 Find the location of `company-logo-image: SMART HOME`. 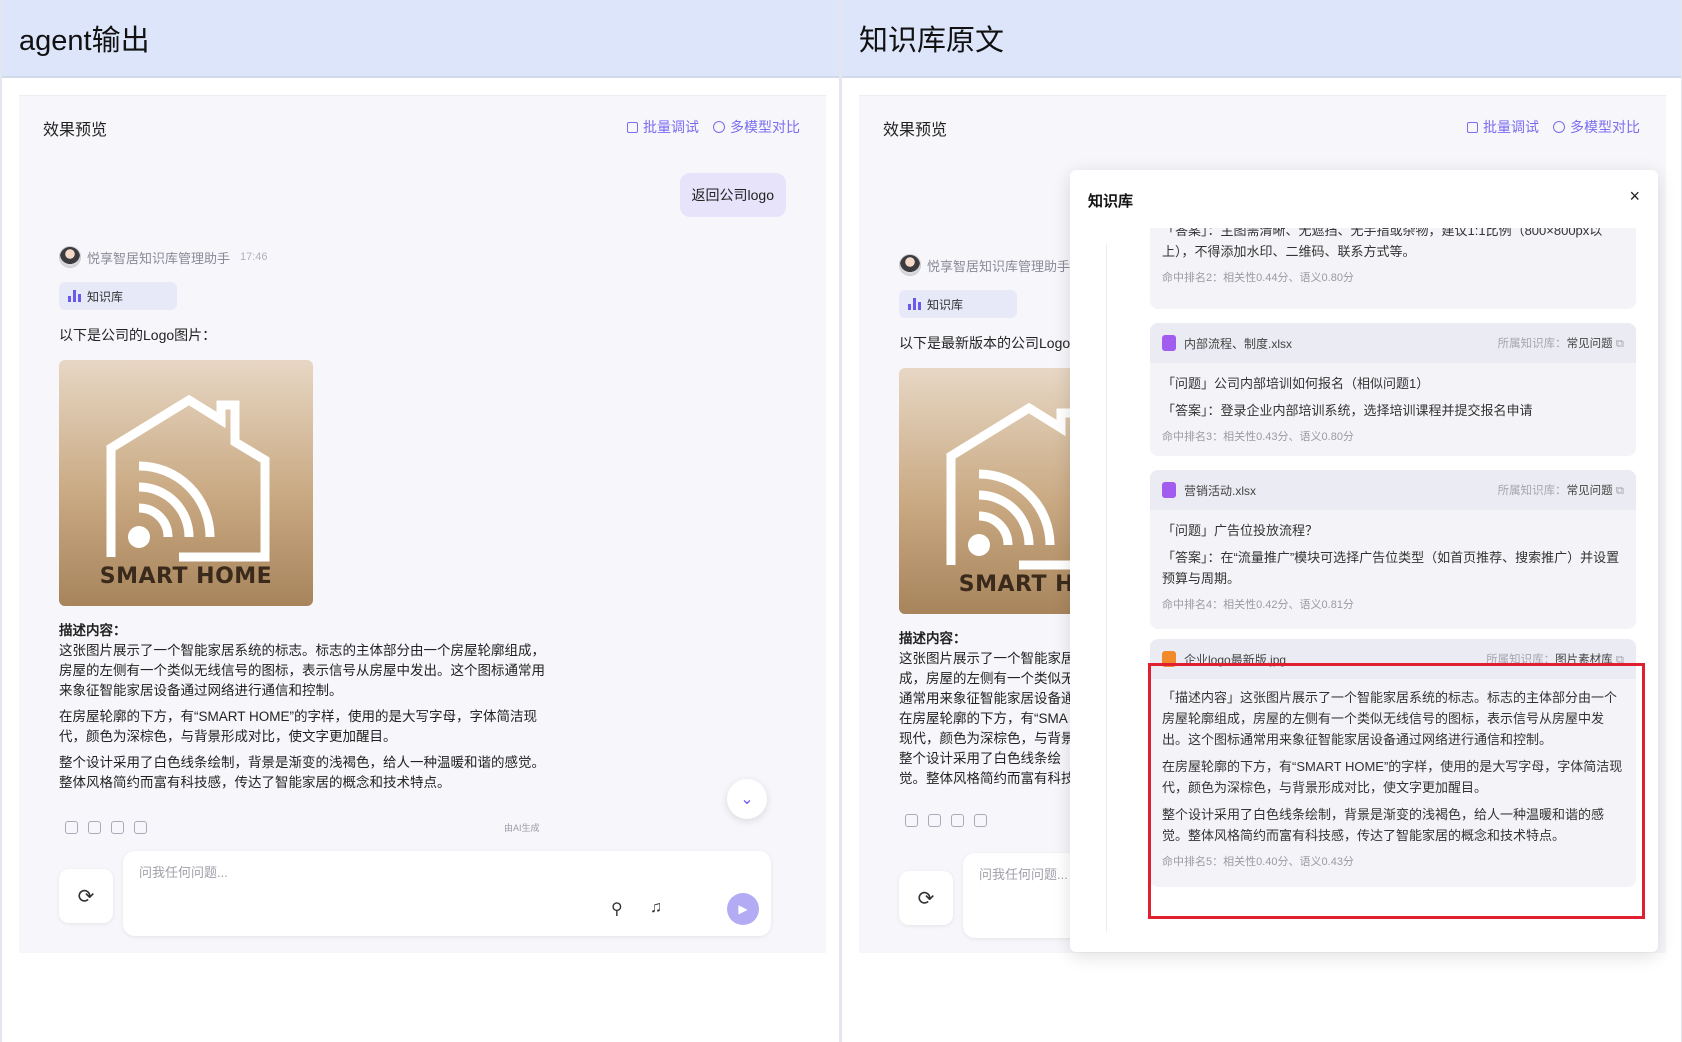

company-logo-image: SMART HOME is located at coordinates (186, 483).